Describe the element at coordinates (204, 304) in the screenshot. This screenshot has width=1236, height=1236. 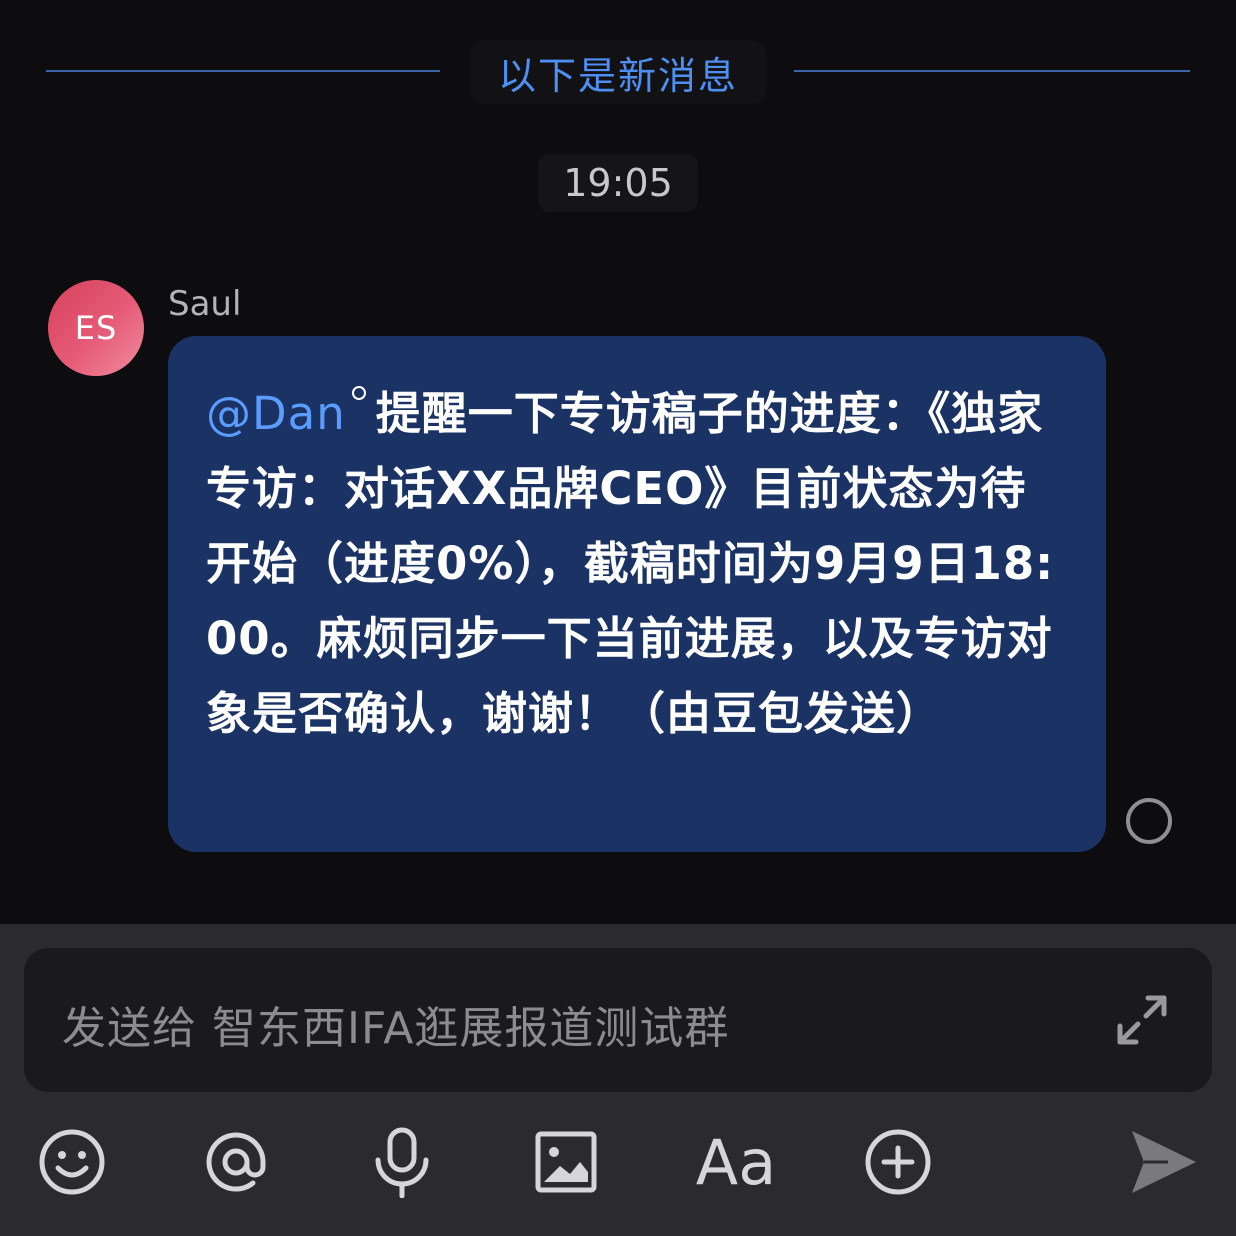
I see `sender-name: Saul` at that location.